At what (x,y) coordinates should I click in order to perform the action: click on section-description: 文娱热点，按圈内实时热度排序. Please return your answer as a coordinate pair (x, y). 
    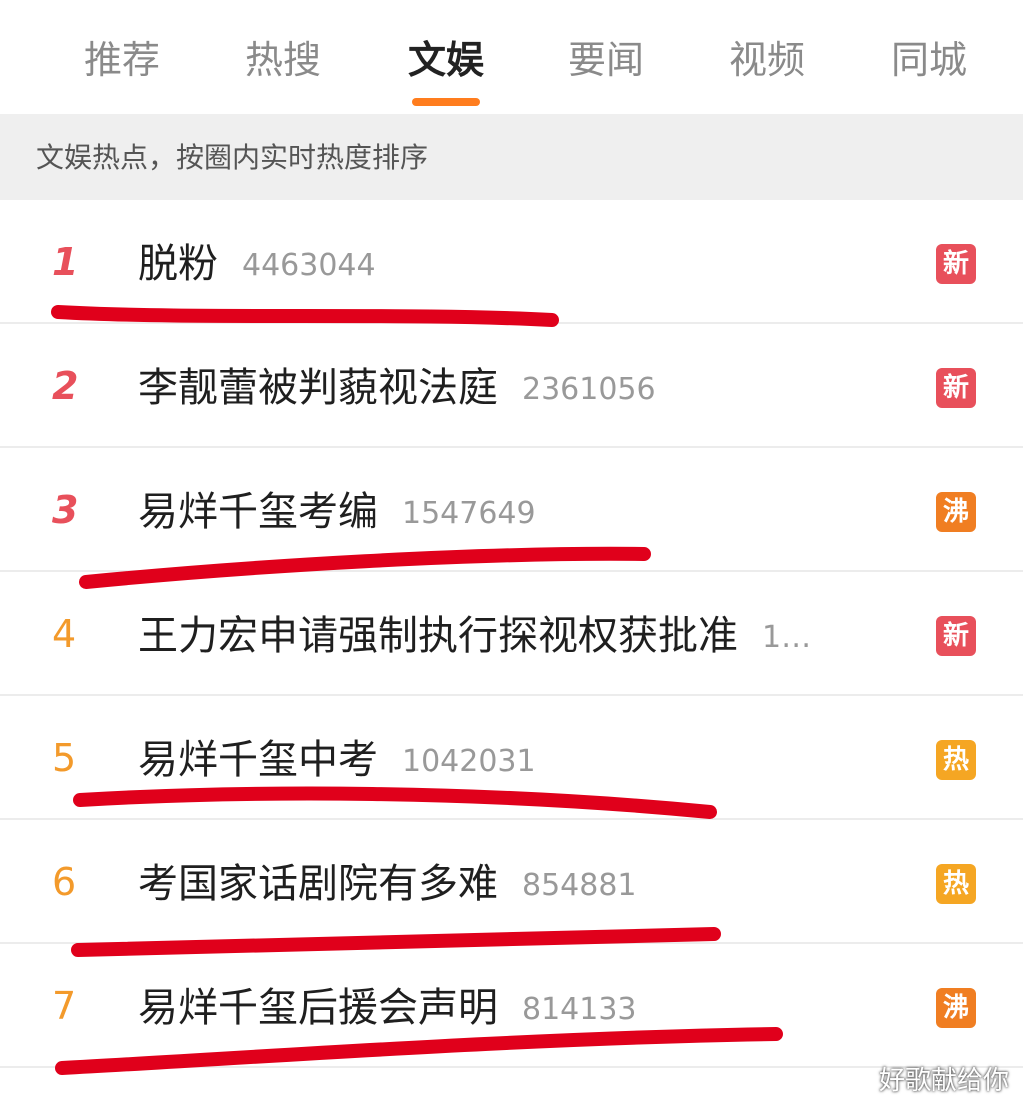
    Looking at the image, I should click on (511, 157).